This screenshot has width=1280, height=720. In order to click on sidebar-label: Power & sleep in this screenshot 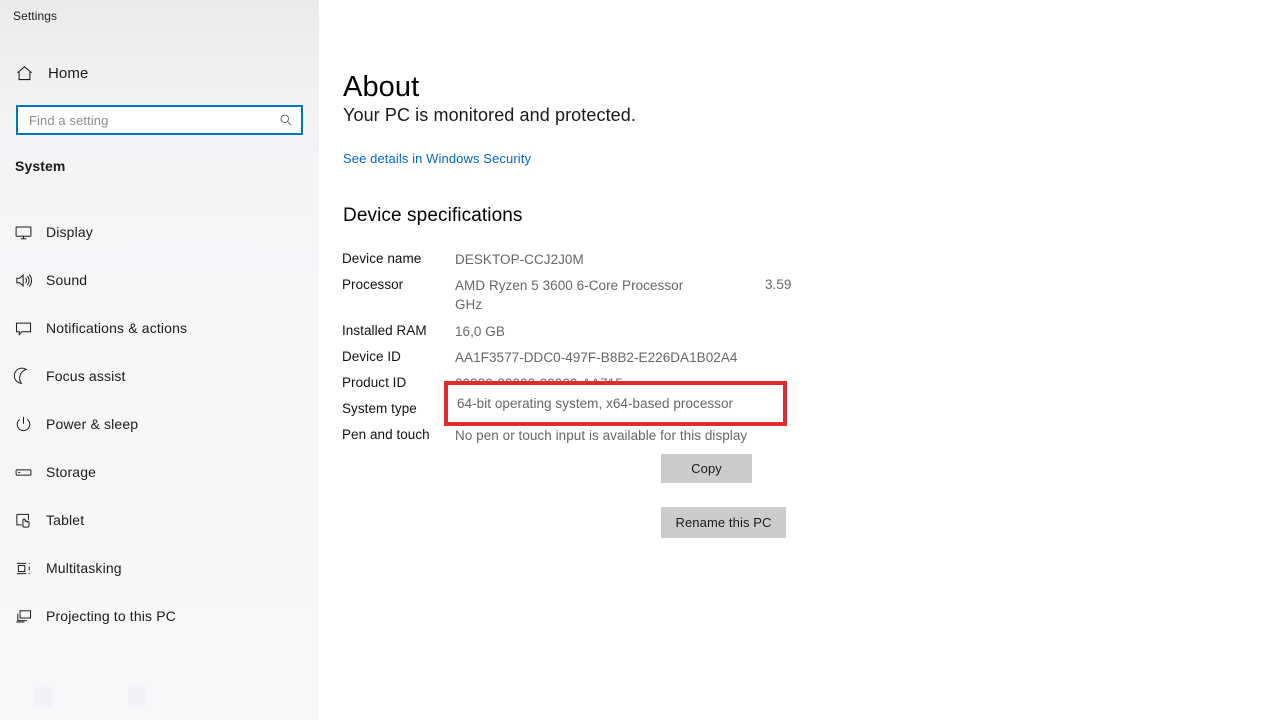, I will do `click(92, 424)`.